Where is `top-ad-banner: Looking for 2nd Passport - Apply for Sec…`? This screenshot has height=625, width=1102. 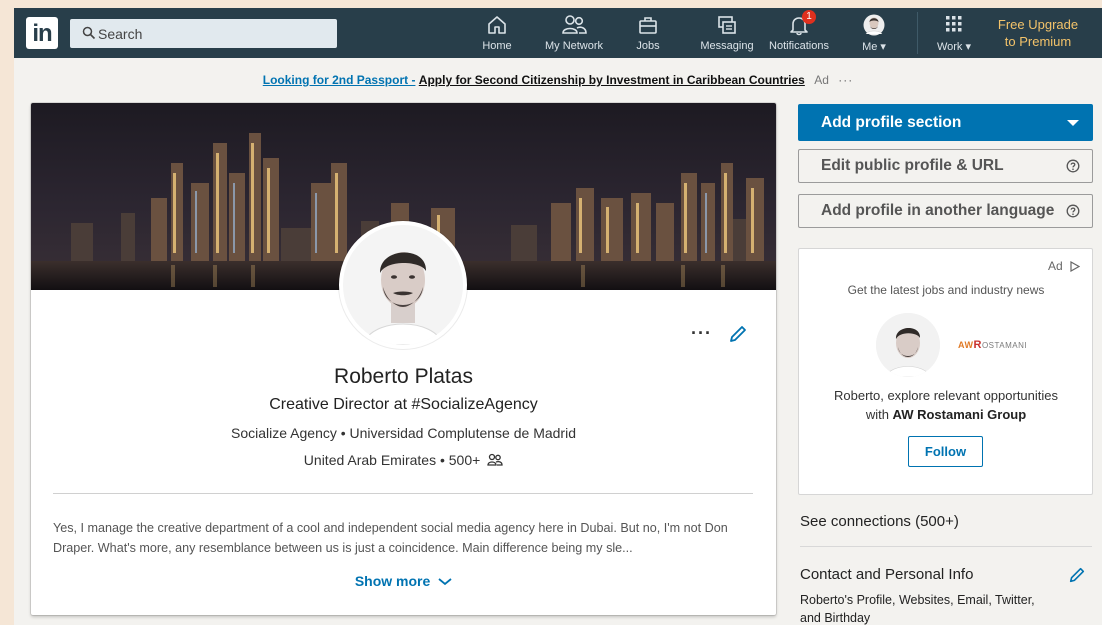
top-ad-banner: Looking for 2nd Passport - Apply for Sec… is located at coordinates (558, 80).